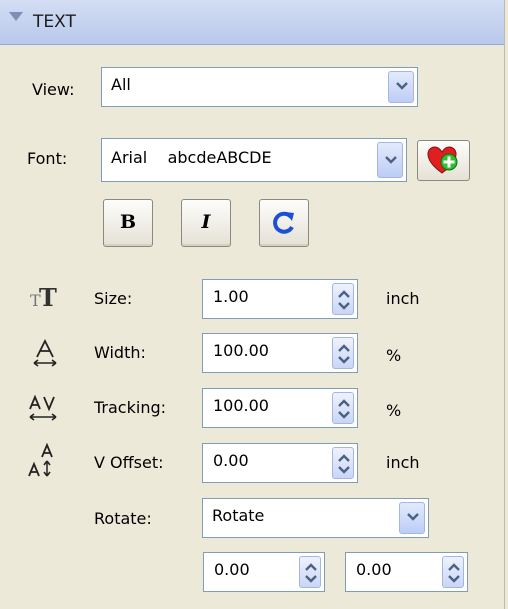 The image size is (508, 609). What do you see at coordinates (231, 460) in the screenshot?
I see `voffset-input-value: 0.00` at bounding box center [231, 460].